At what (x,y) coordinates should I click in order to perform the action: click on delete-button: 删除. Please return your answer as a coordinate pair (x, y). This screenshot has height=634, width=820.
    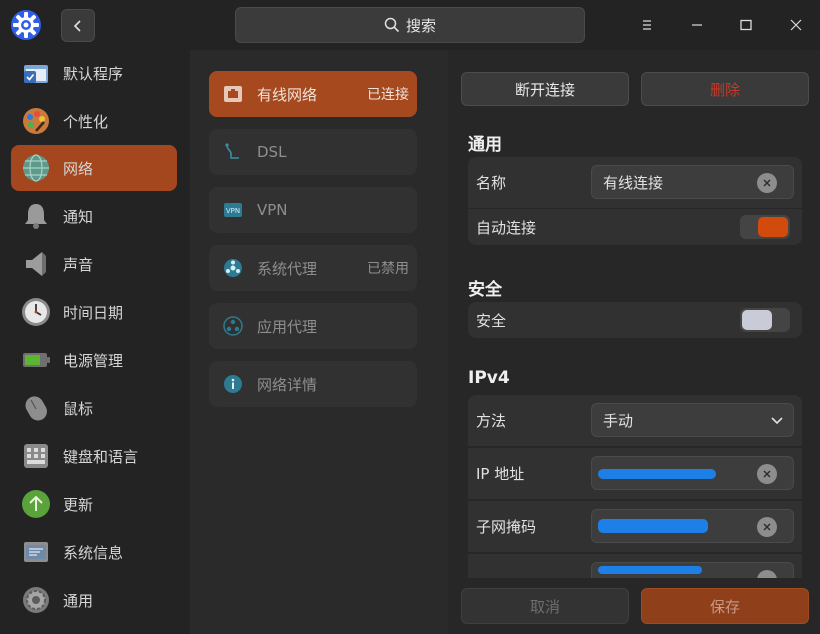
    Looking at the image, I should click on (725, 89).